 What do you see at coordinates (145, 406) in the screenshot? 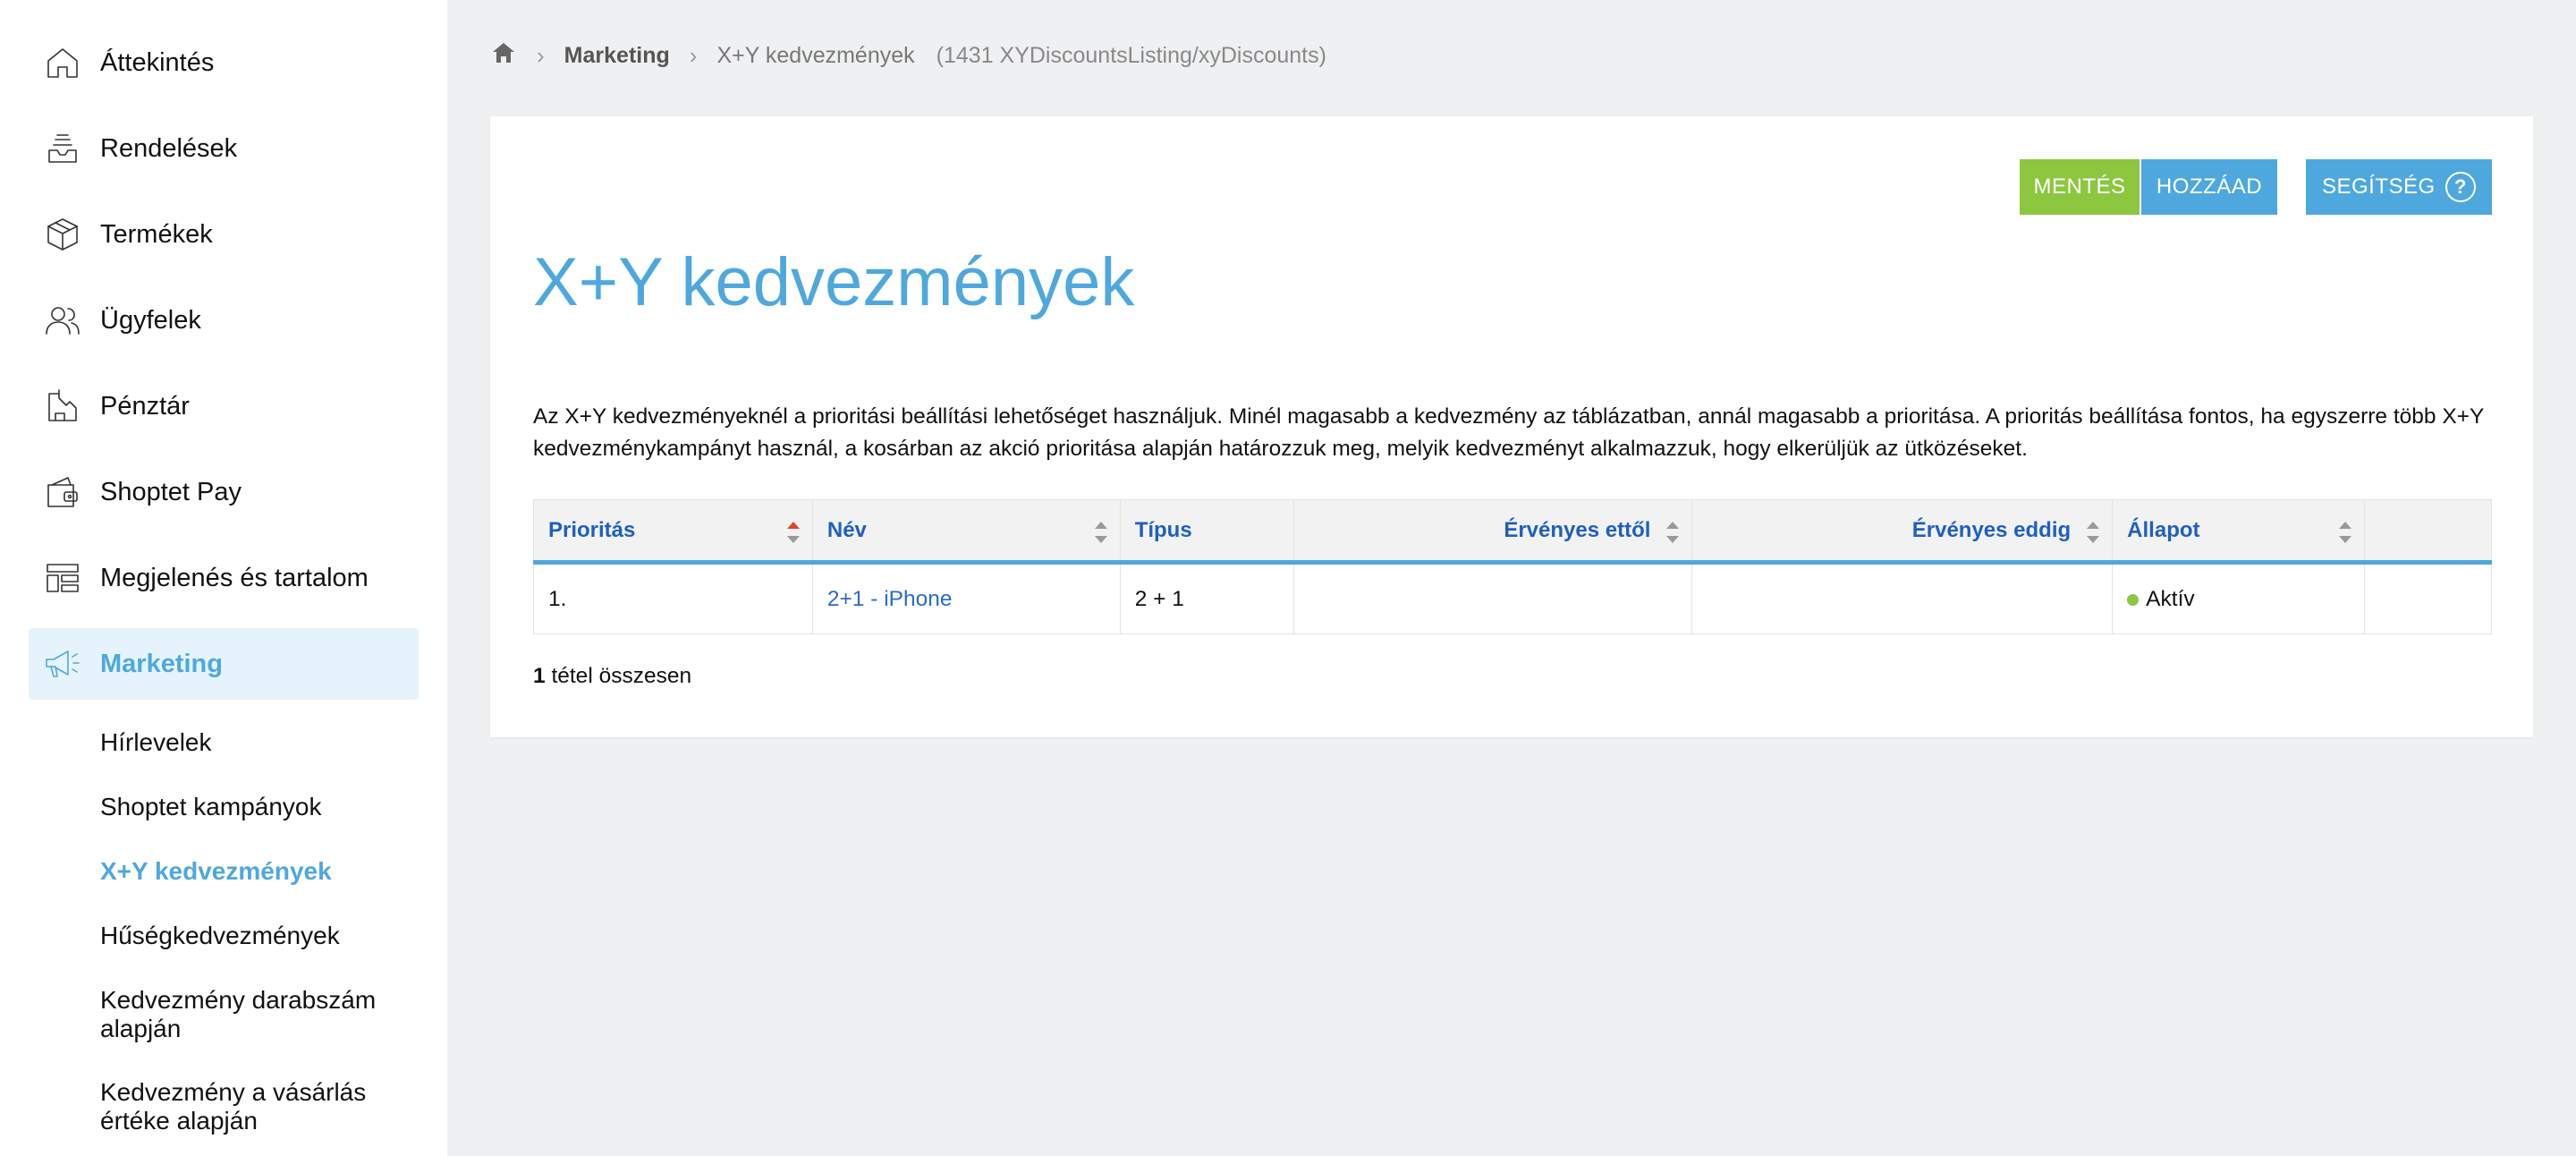
I see `sidebar-item-label: Pénztár` at bounding box center [145, 406].